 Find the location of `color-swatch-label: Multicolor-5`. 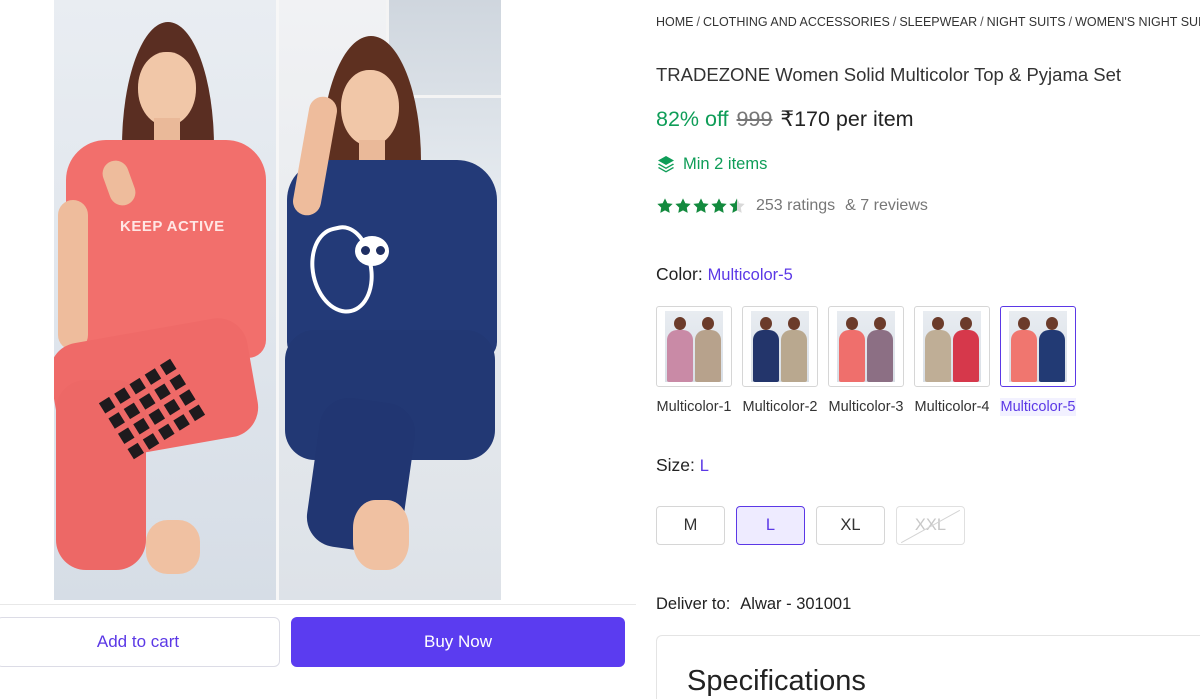

color-swatch-label: Multicolor-5 is located at coordinates (1038, 407).